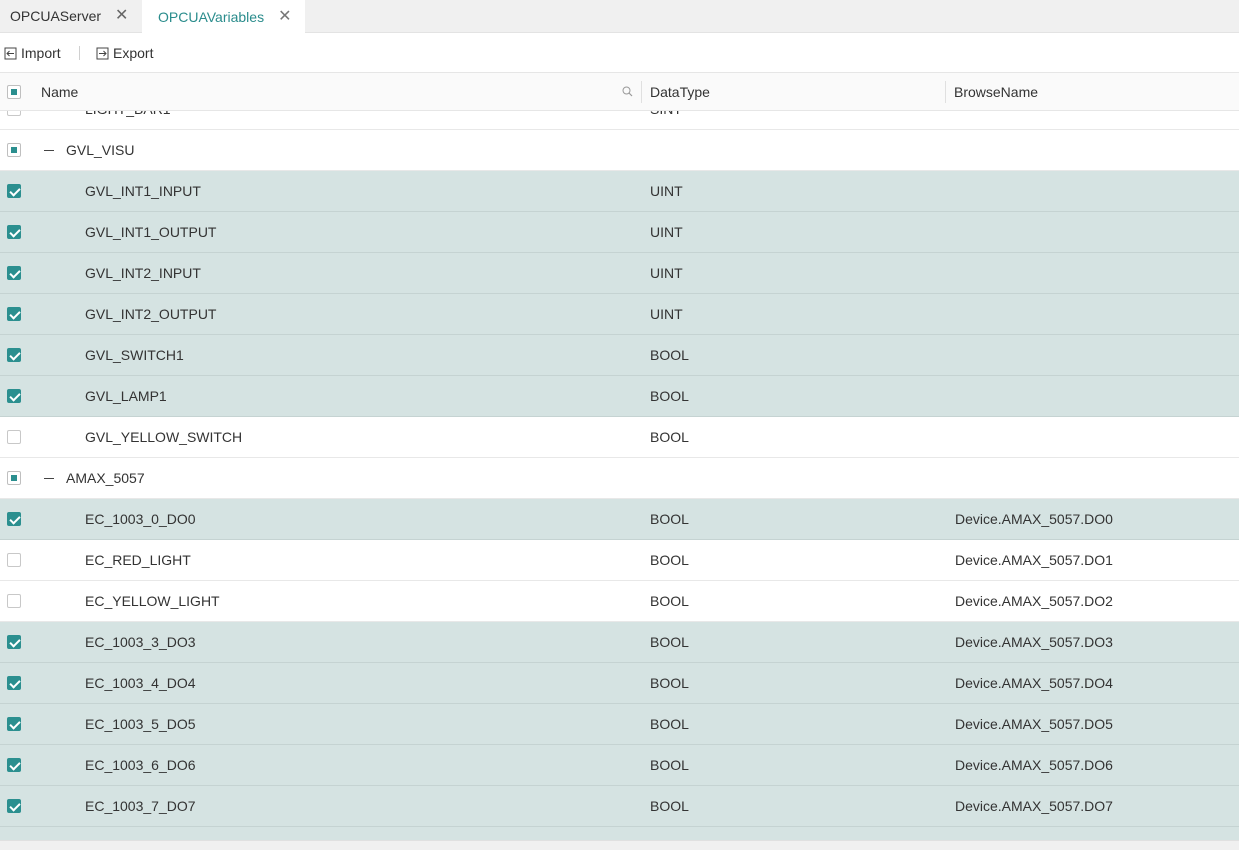  I want to click on cell-browsename: Device.AMAX_5057.DO1, so click(1034, 560).